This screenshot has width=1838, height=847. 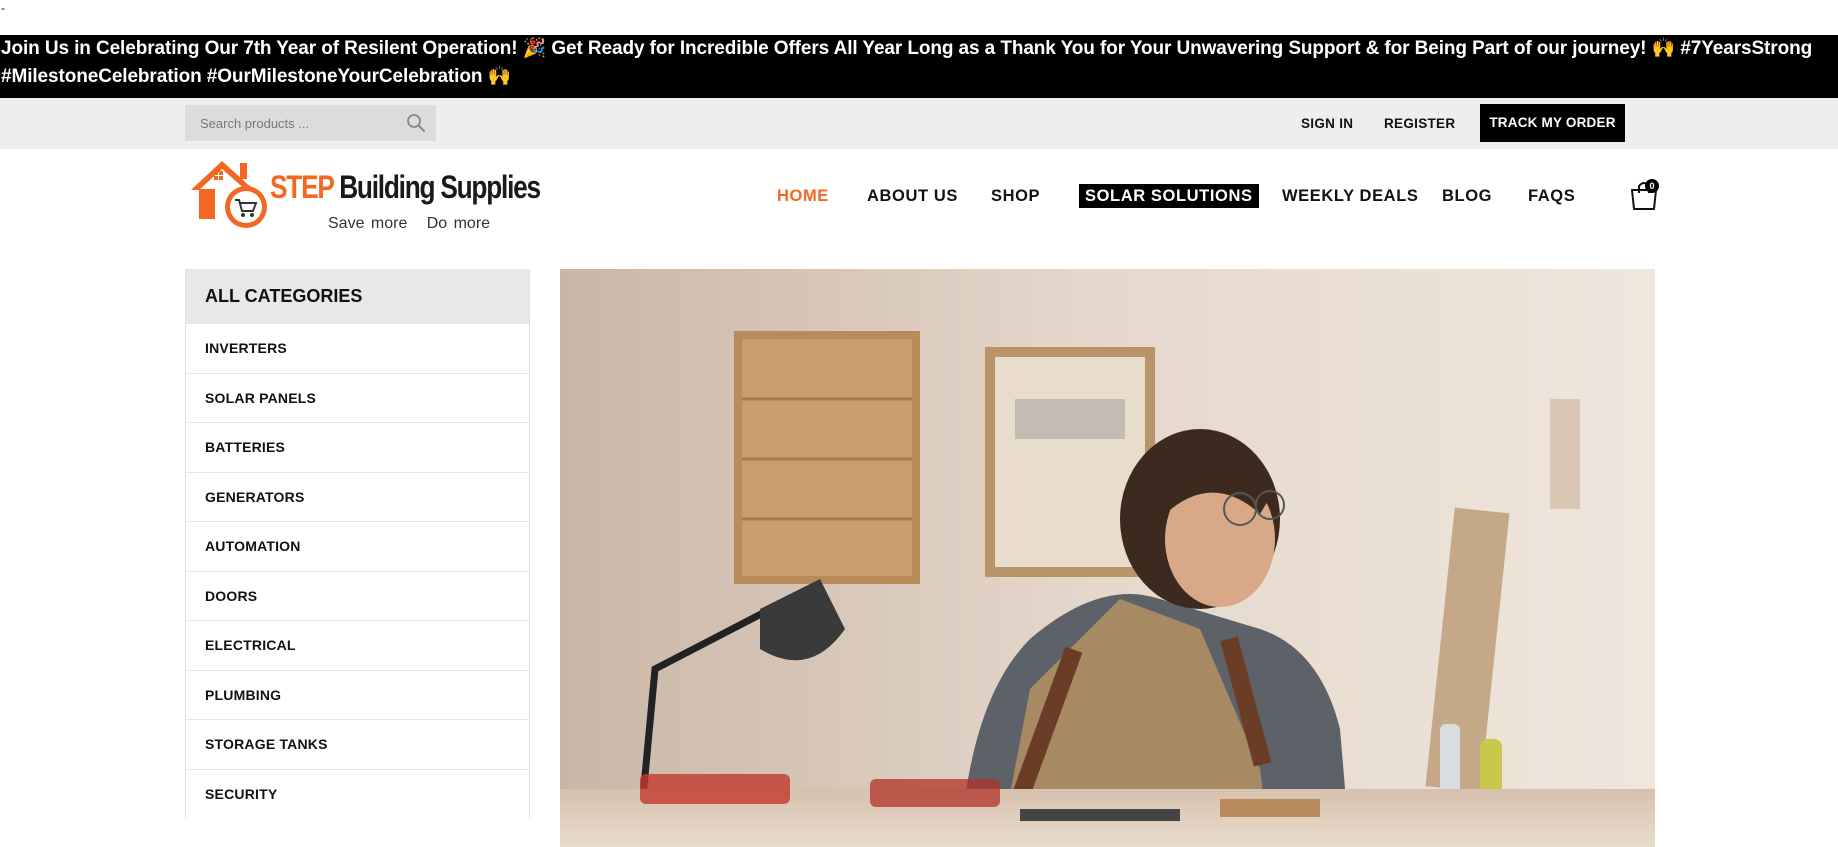 What do you see at coordinates (440, 187) in the screenshot?
I see `brand-rest: Building Supplies` at bounding box center [440, 187].